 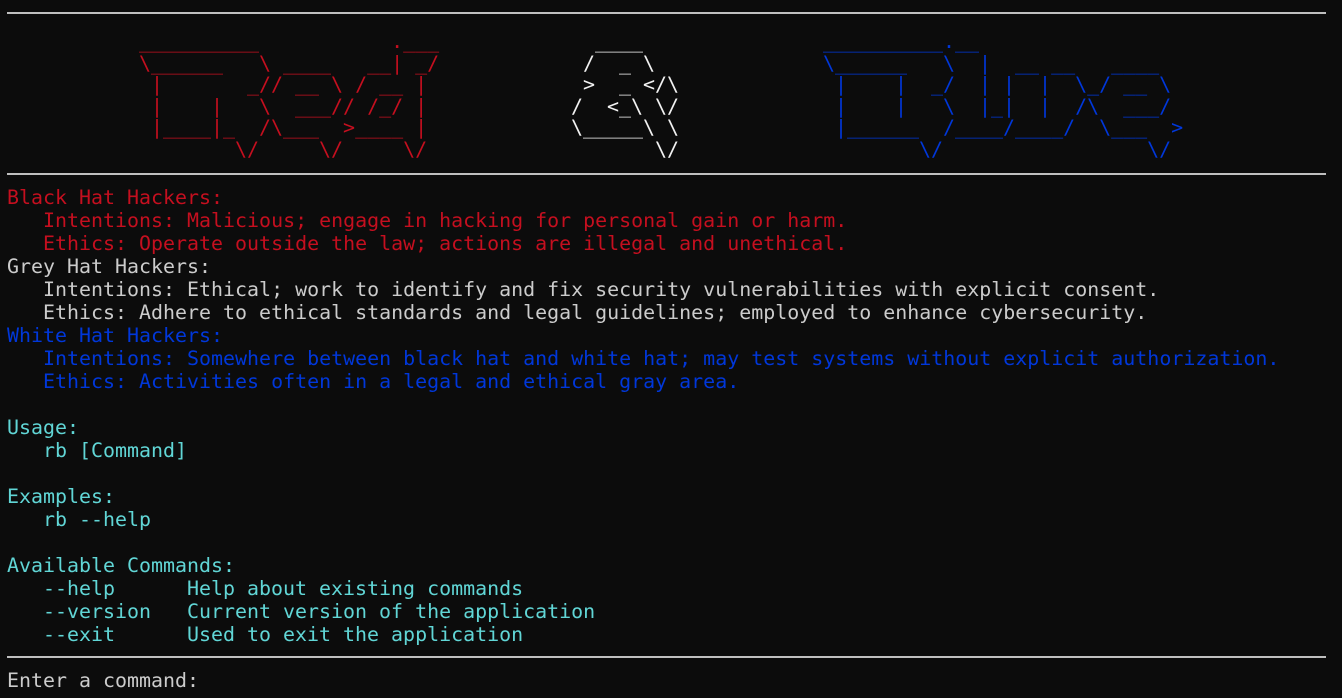 What do you see at coordinates (109, 680) in the screenshot?
I see `prompt-label: Enter a command:` at bounding box center [109, 680].